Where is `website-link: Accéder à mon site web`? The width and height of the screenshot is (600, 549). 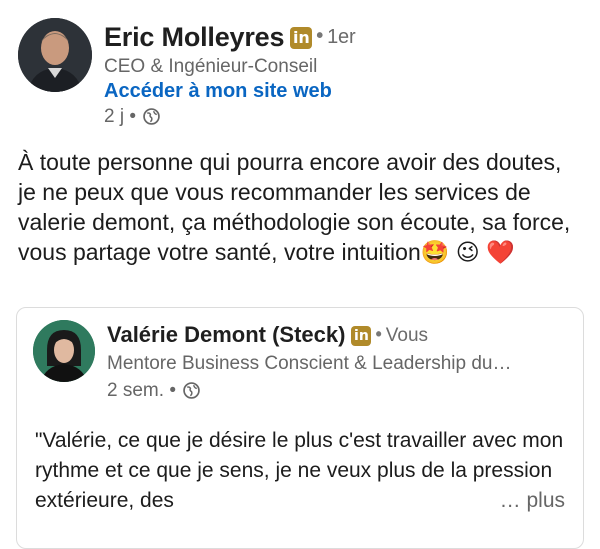 website-link: Accéder à mon site web is located at coordinates (218, 91).